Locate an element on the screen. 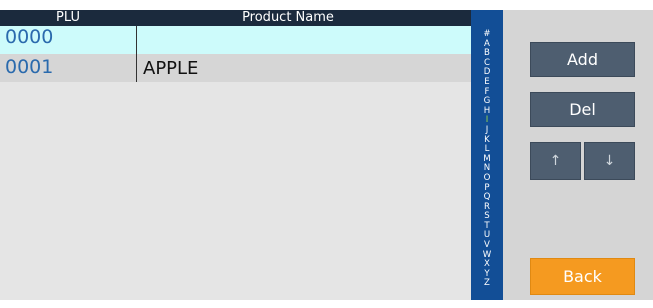 This screenshot has height=308, width=653. table-row: 0000 is located at coordinates (235, 40).